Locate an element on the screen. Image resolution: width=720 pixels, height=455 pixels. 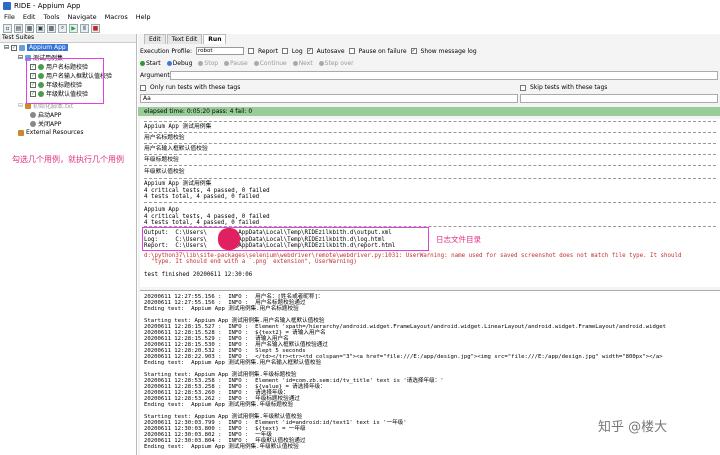
report-checkbox is located at coordinates (251, 51).